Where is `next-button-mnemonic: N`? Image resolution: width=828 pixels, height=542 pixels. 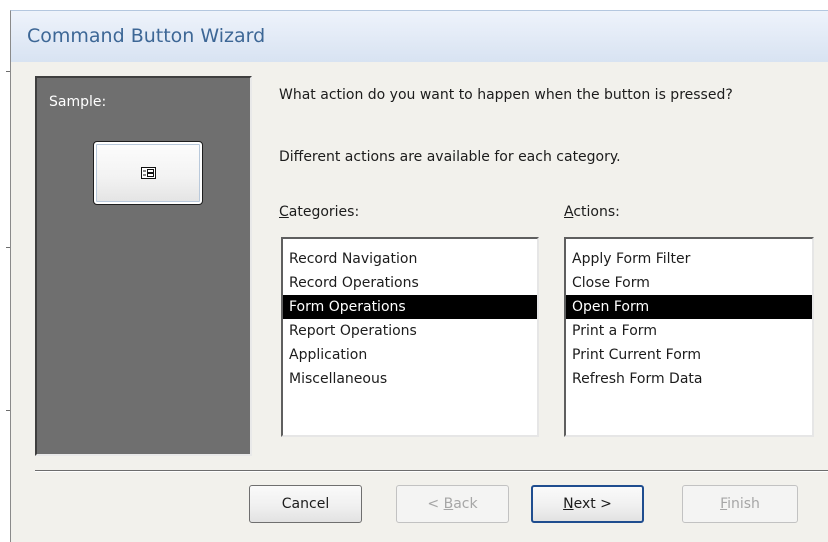
next-button-mnemonic: N is located at coordinates (568, 504).